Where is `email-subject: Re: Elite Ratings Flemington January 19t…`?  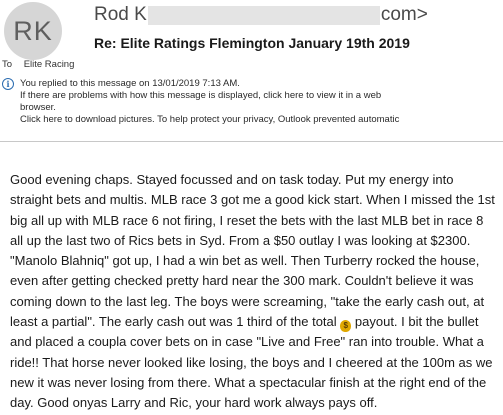
email-subject: Re: Elite Ratings Flemington January 19t… is located at coordinates (252, 43).